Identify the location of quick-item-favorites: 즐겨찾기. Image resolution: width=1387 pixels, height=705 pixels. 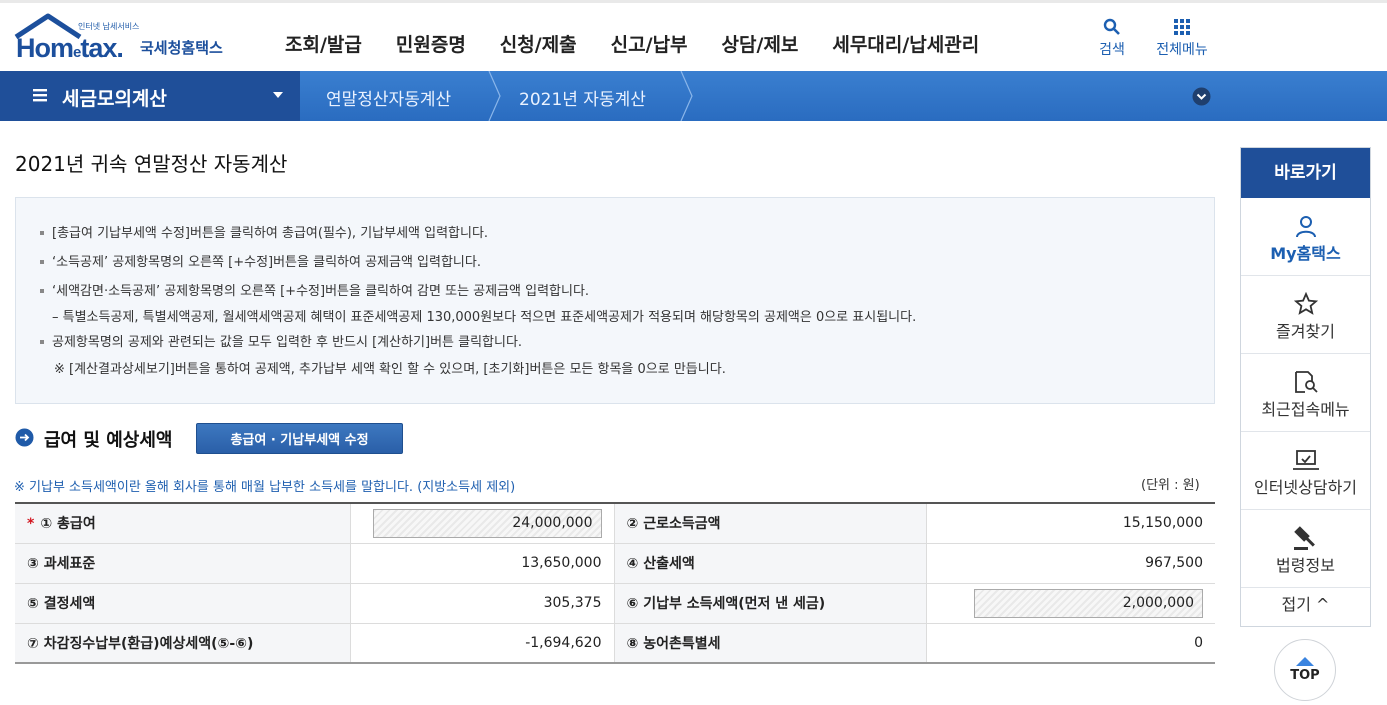
(1305, 315).